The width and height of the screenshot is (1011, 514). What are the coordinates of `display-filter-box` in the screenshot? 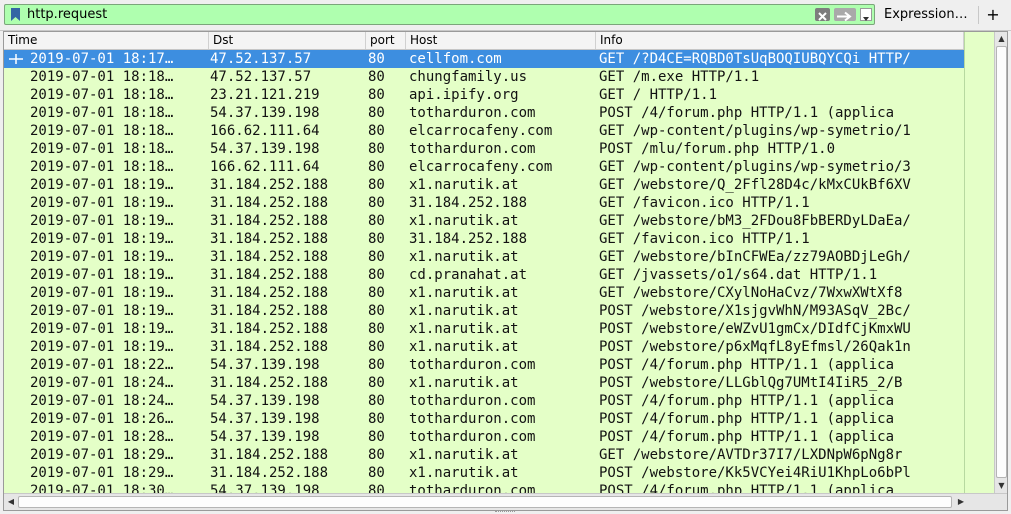 It's located at (439, 14).